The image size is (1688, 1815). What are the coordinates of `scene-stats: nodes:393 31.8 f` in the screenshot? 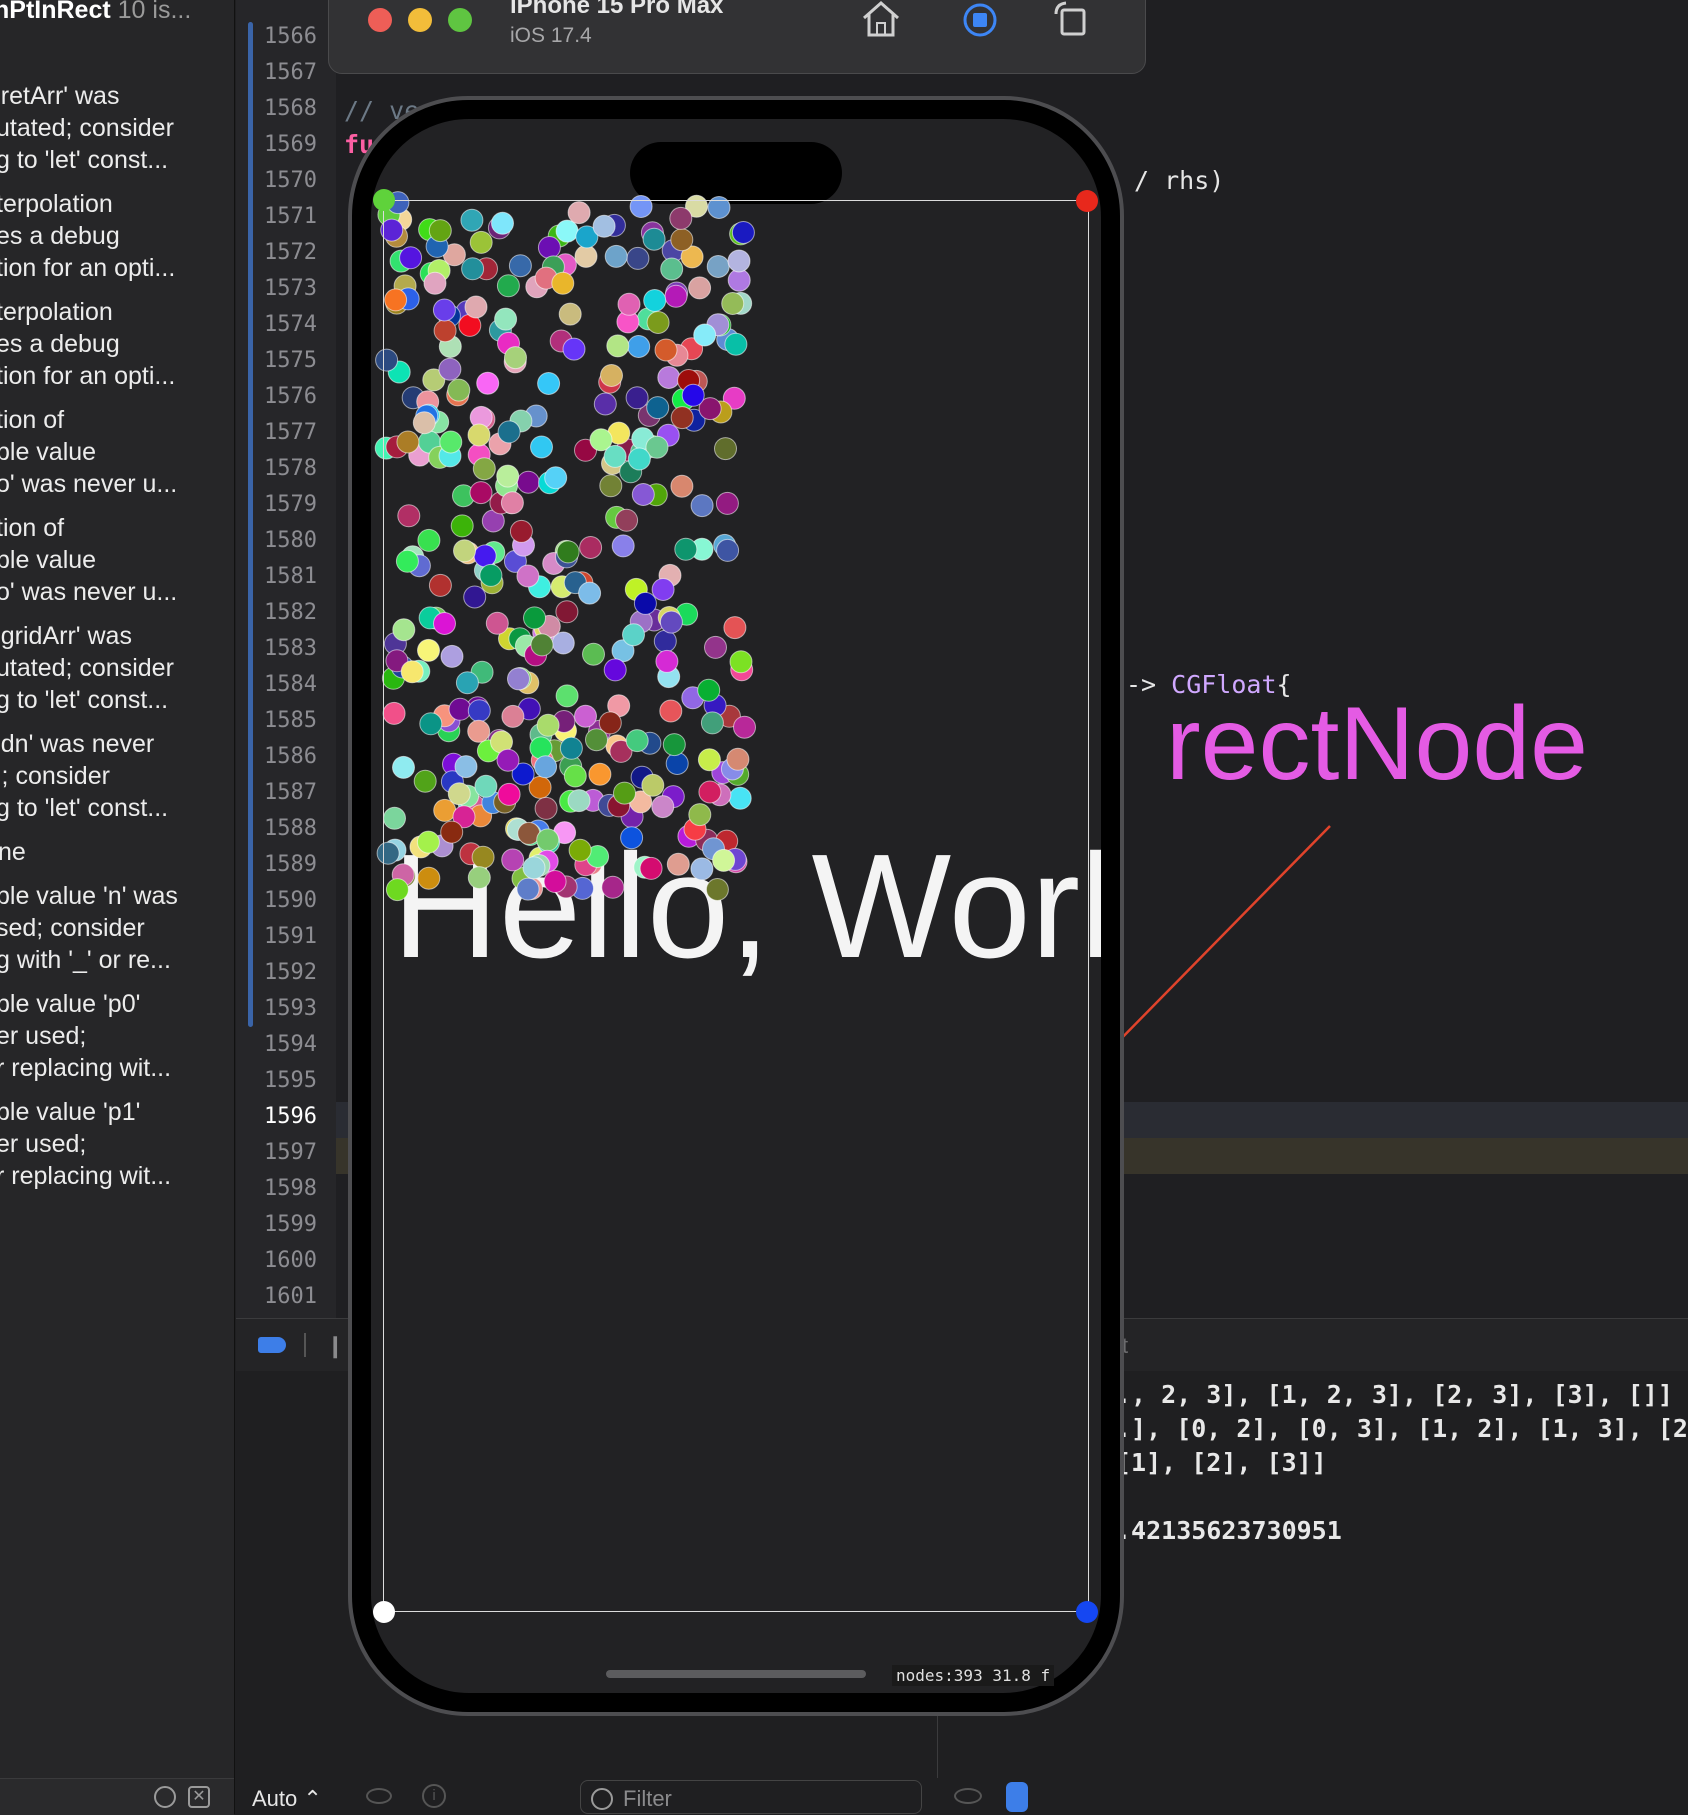 It's located at (973, 1675).